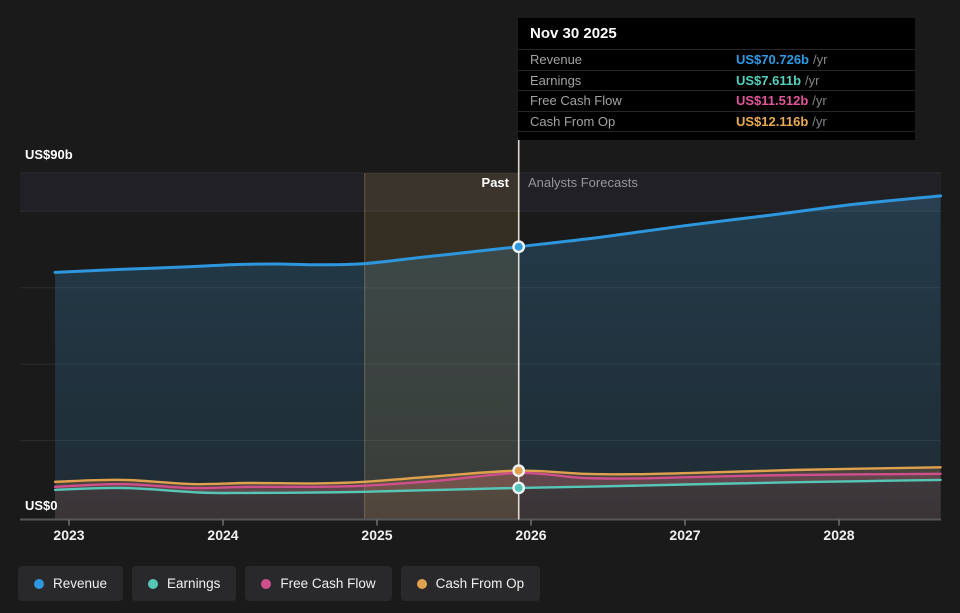 Image resolution: width=960 pixels, height=613 pixels. Describe the element at coordinates (716, 60) in the screenshot. I see `tooltip-row-revenue: Revenue US$70.726b /yr` at that location.